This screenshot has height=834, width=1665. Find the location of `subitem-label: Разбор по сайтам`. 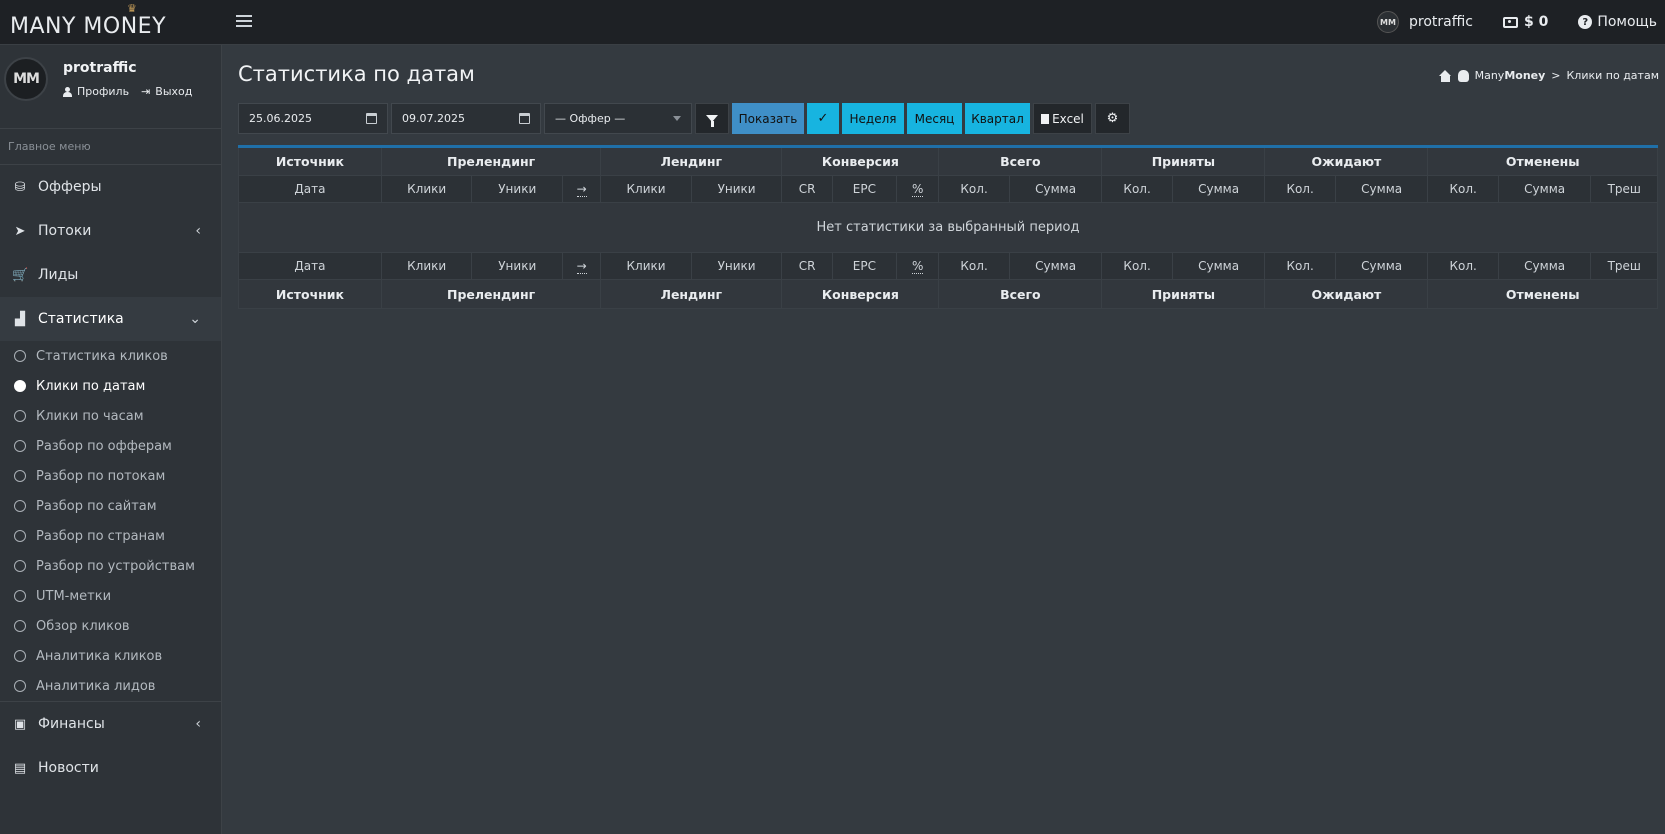

subitem-label: Разбор по сайтам is located at coordinates (96, 506).